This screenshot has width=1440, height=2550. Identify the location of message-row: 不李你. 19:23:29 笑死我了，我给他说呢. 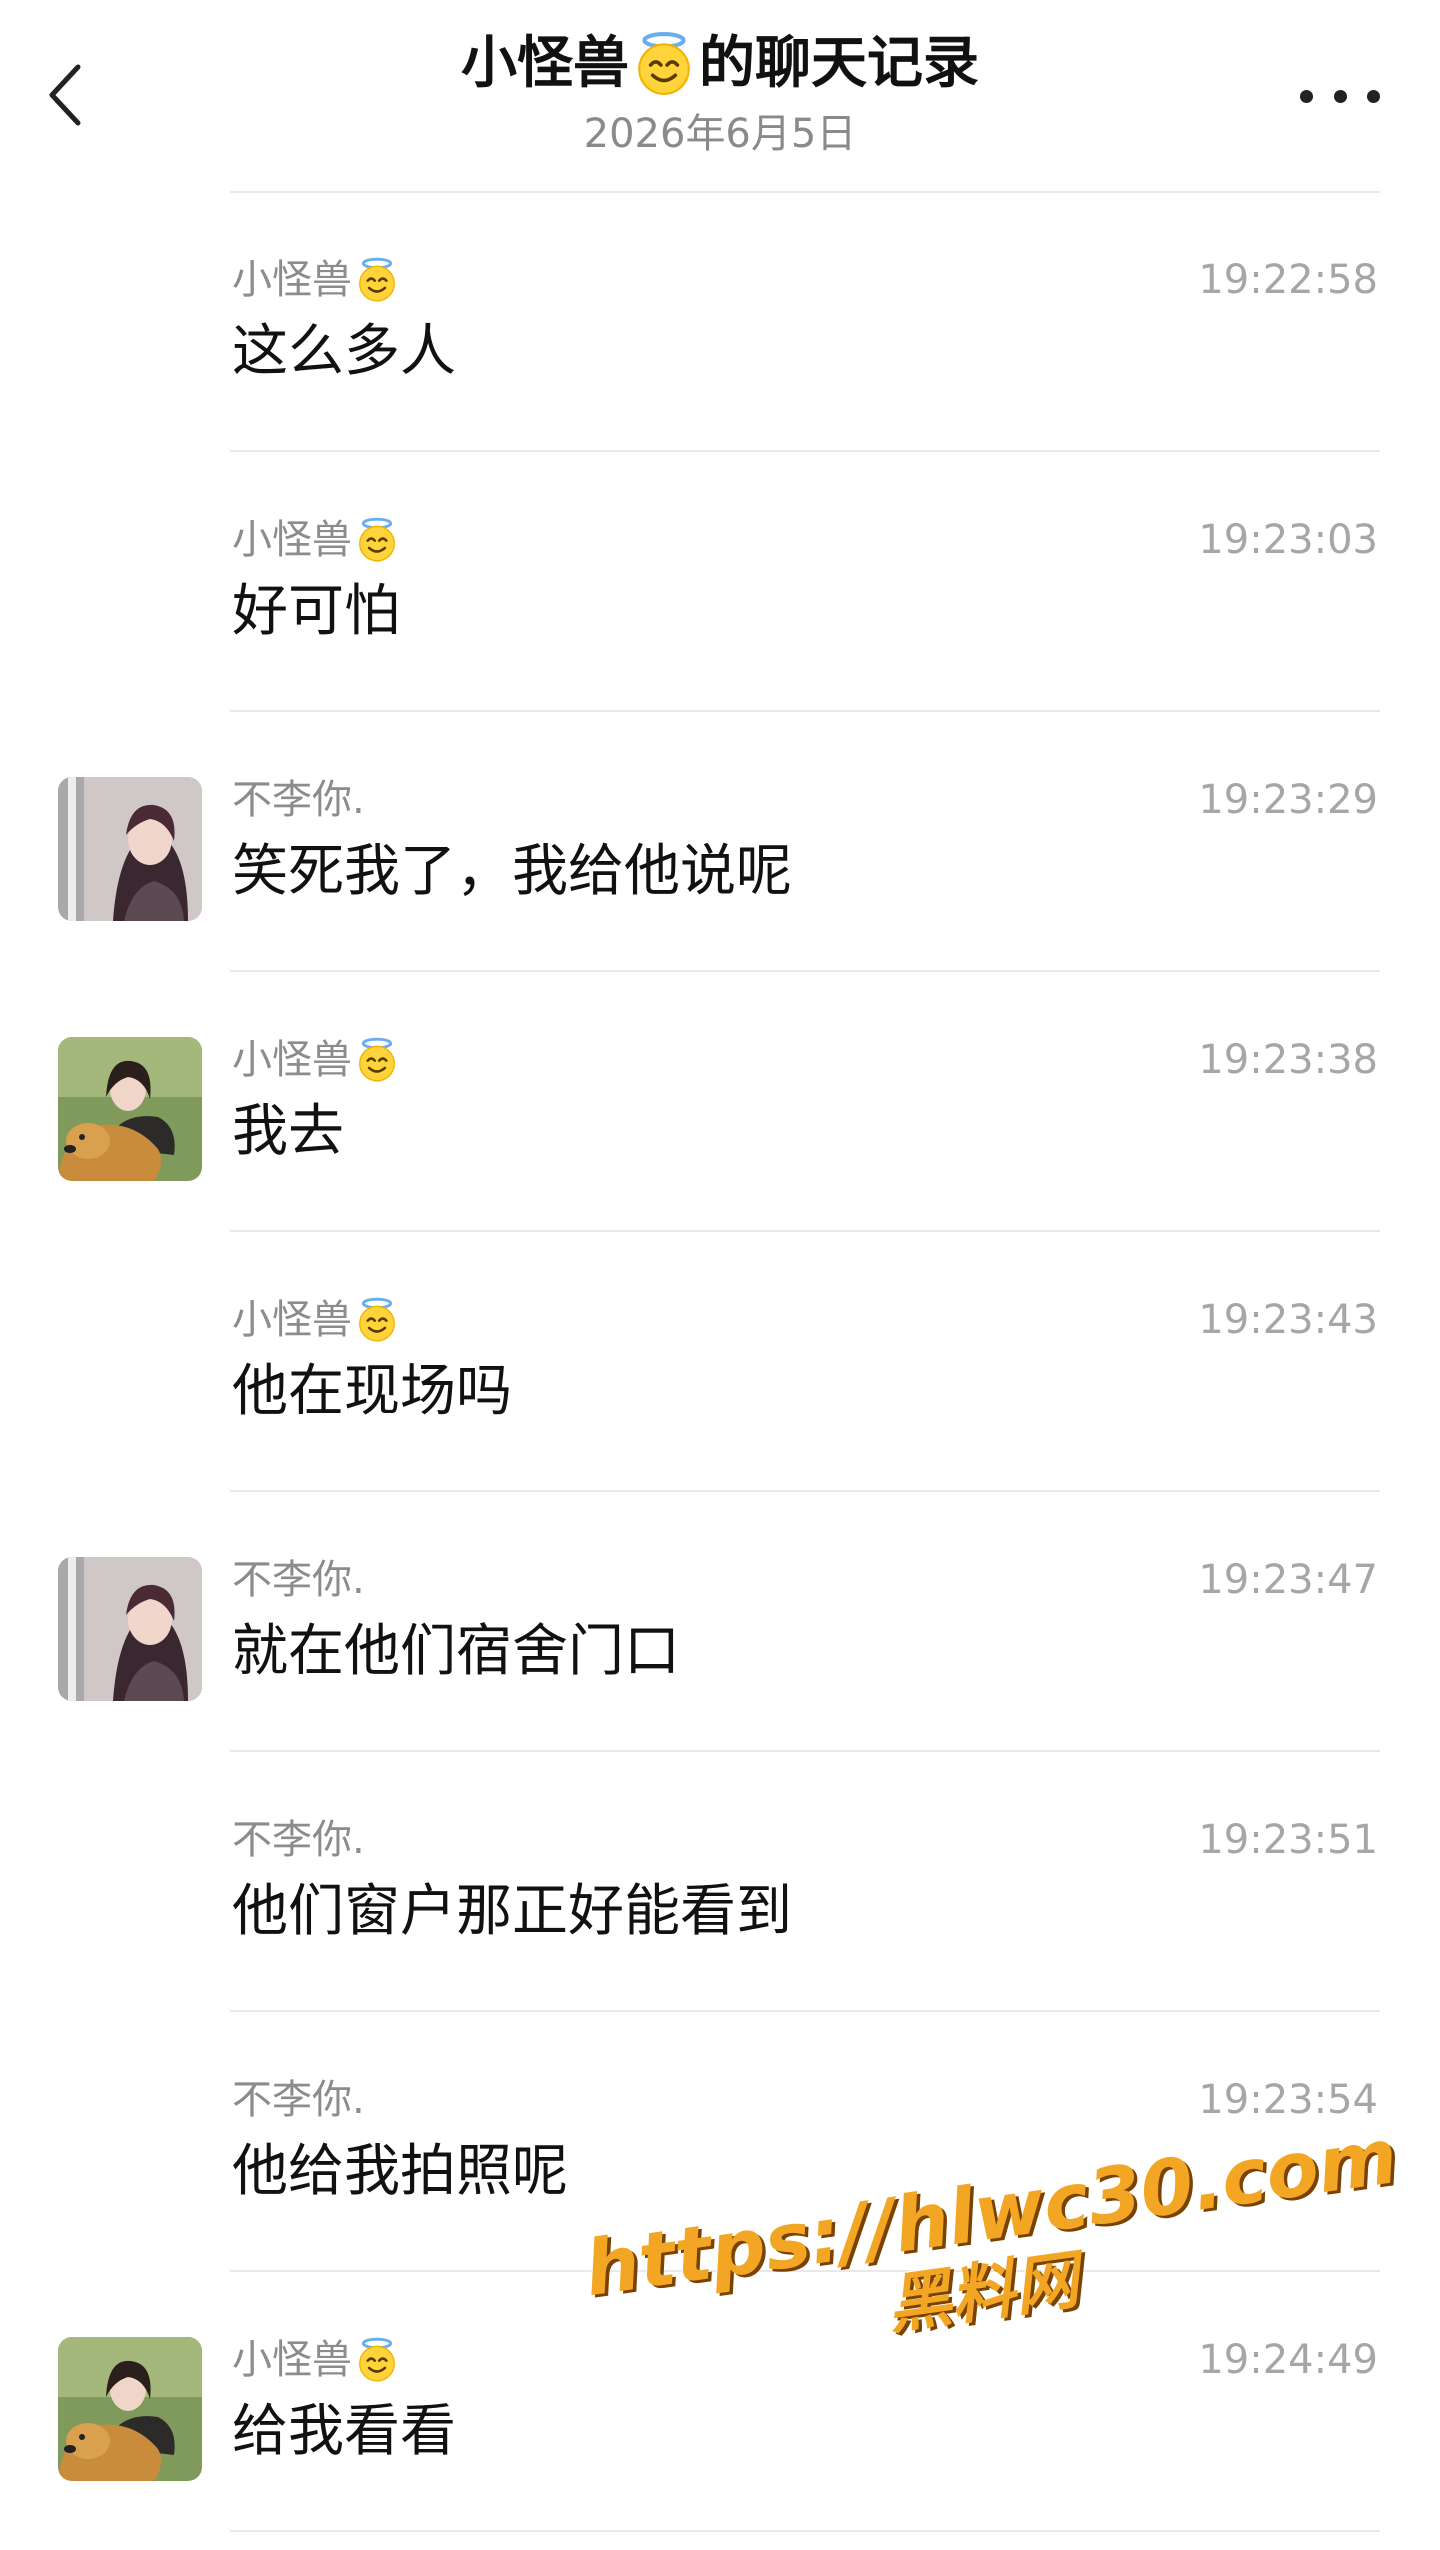
(720, 842).